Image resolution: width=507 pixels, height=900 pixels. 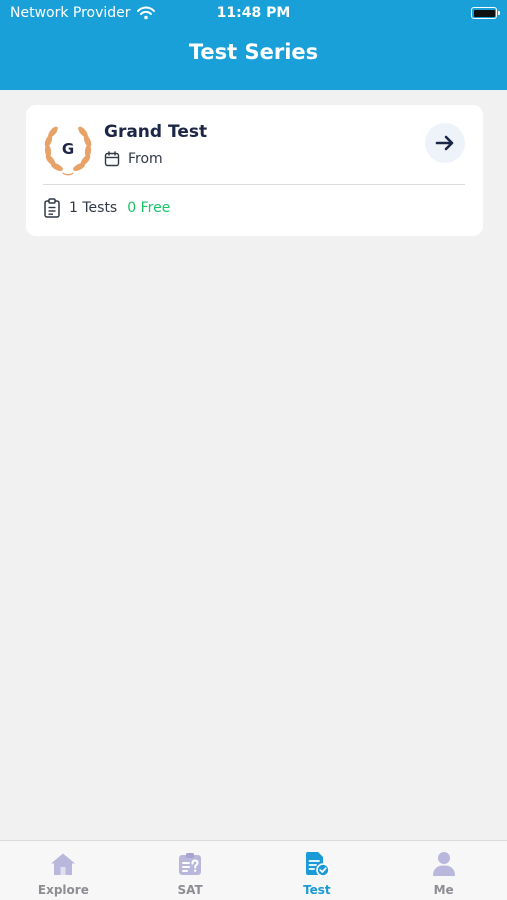 I want to click on status-bar: Network Provider 11:48 PM, so click(x=253, y=14).